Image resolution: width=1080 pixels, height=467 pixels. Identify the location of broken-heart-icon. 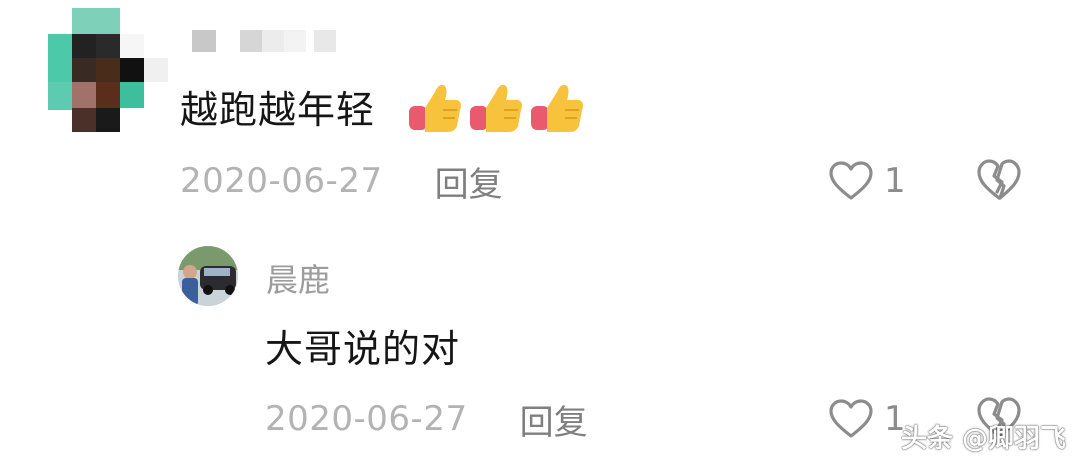
(999, 179).